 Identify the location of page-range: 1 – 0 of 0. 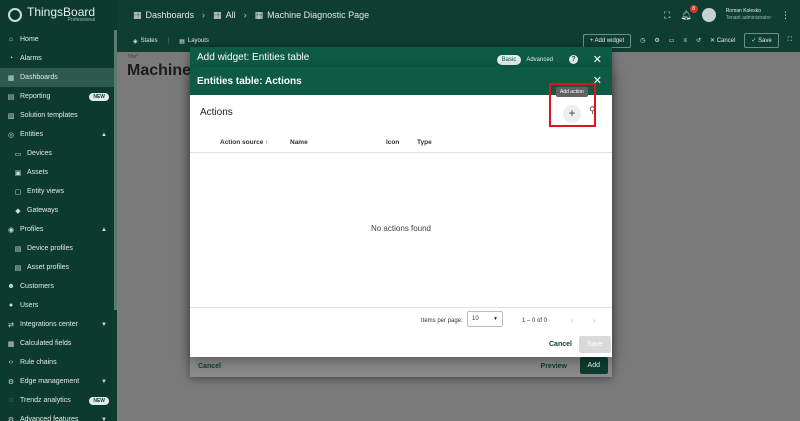
(535, 321).